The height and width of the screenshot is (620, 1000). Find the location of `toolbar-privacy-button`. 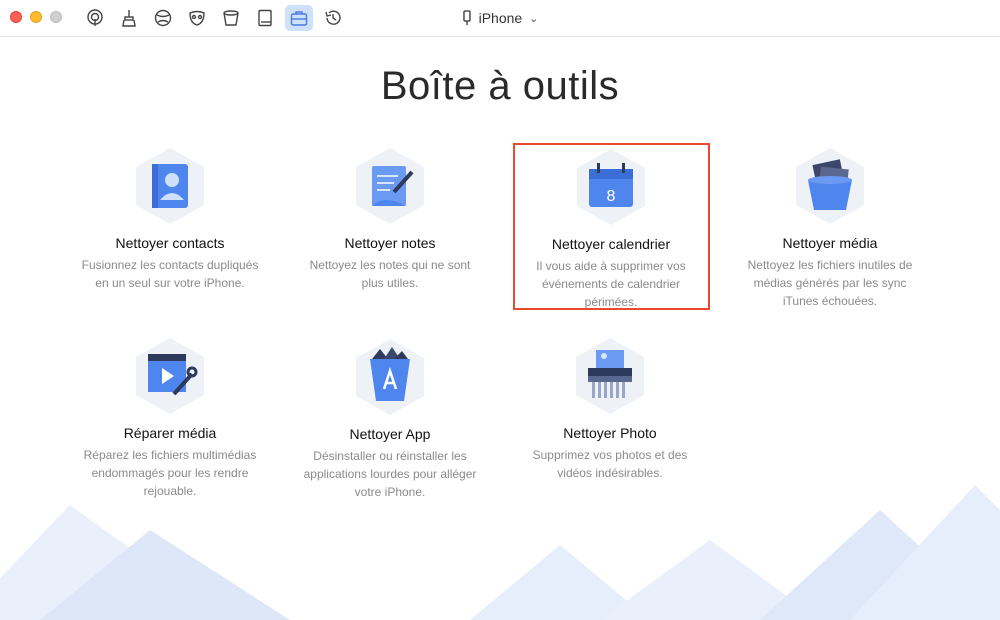

toolbar-privacy-button is located at coordinates (197, 18).